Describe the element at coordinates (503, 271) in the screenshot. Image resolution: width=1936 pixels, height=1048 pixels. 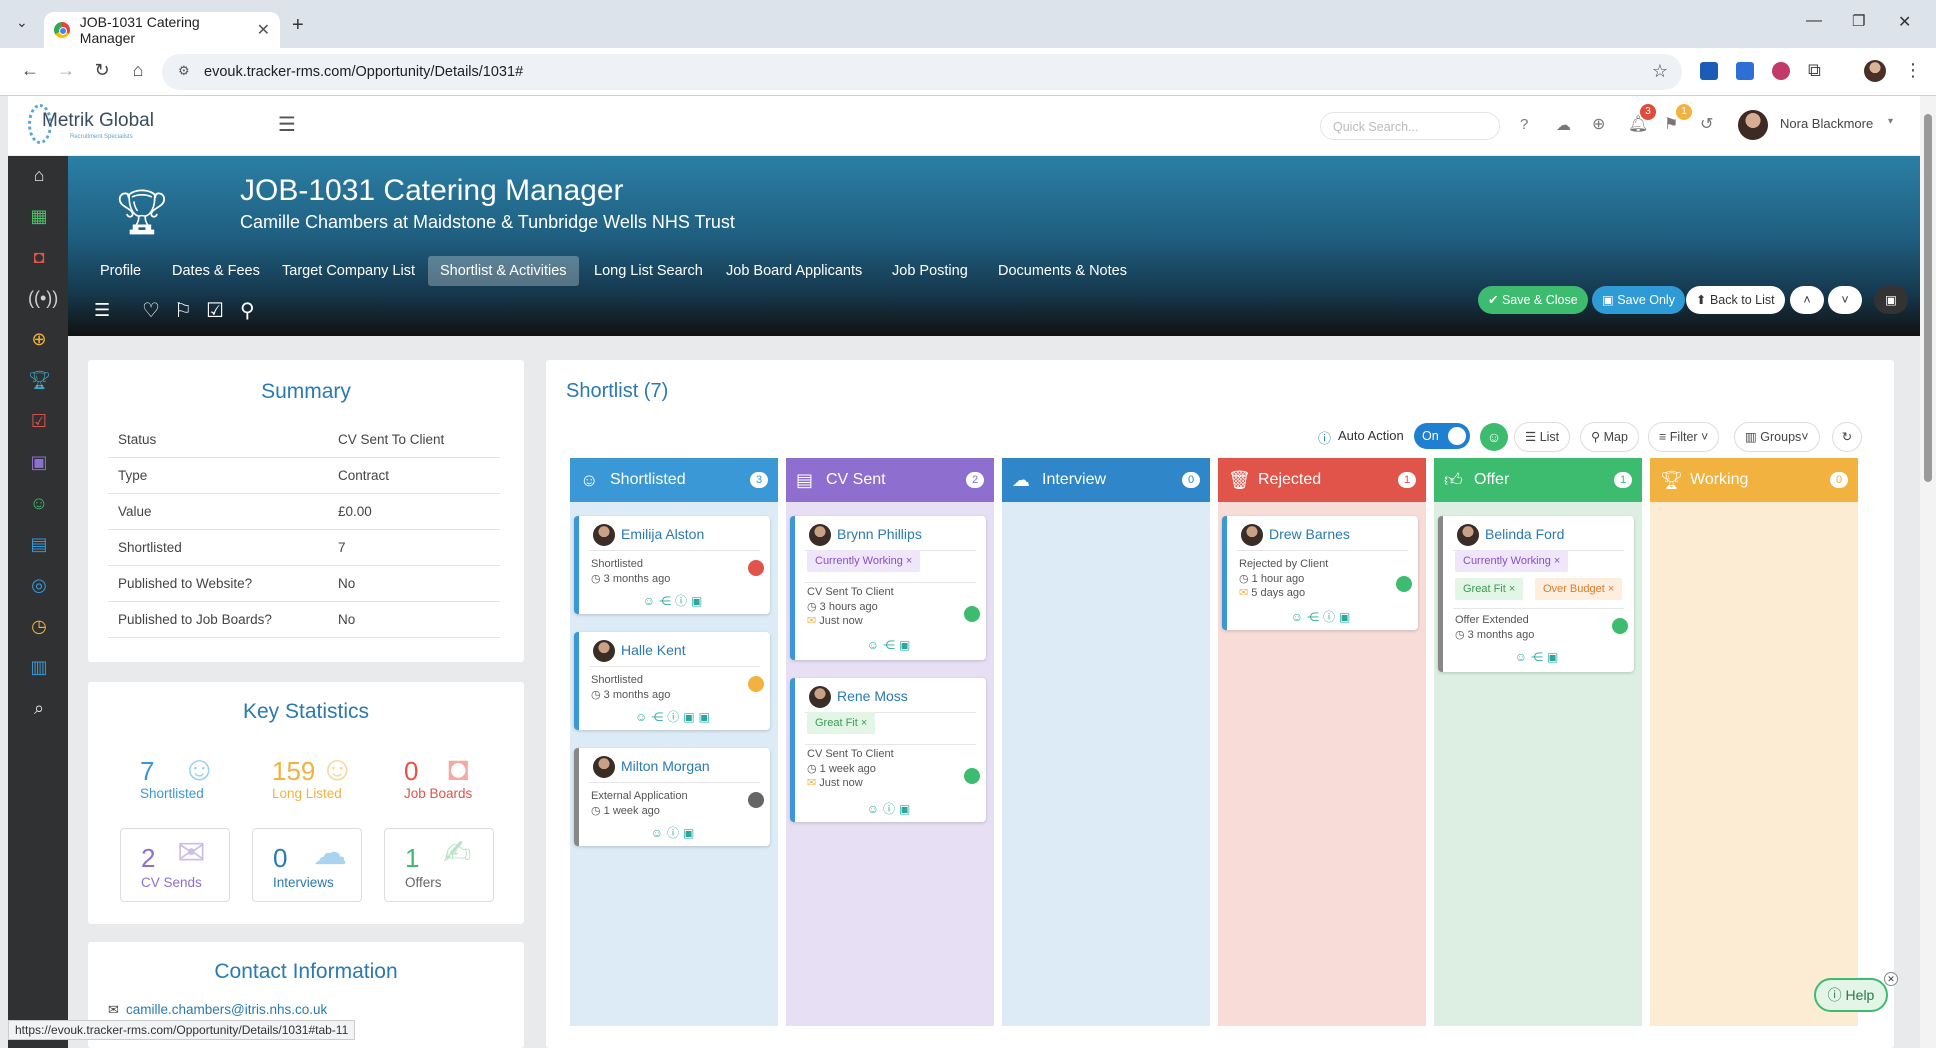
I see `tab-shortlist-activities: Shortlist & Activities` at that location.